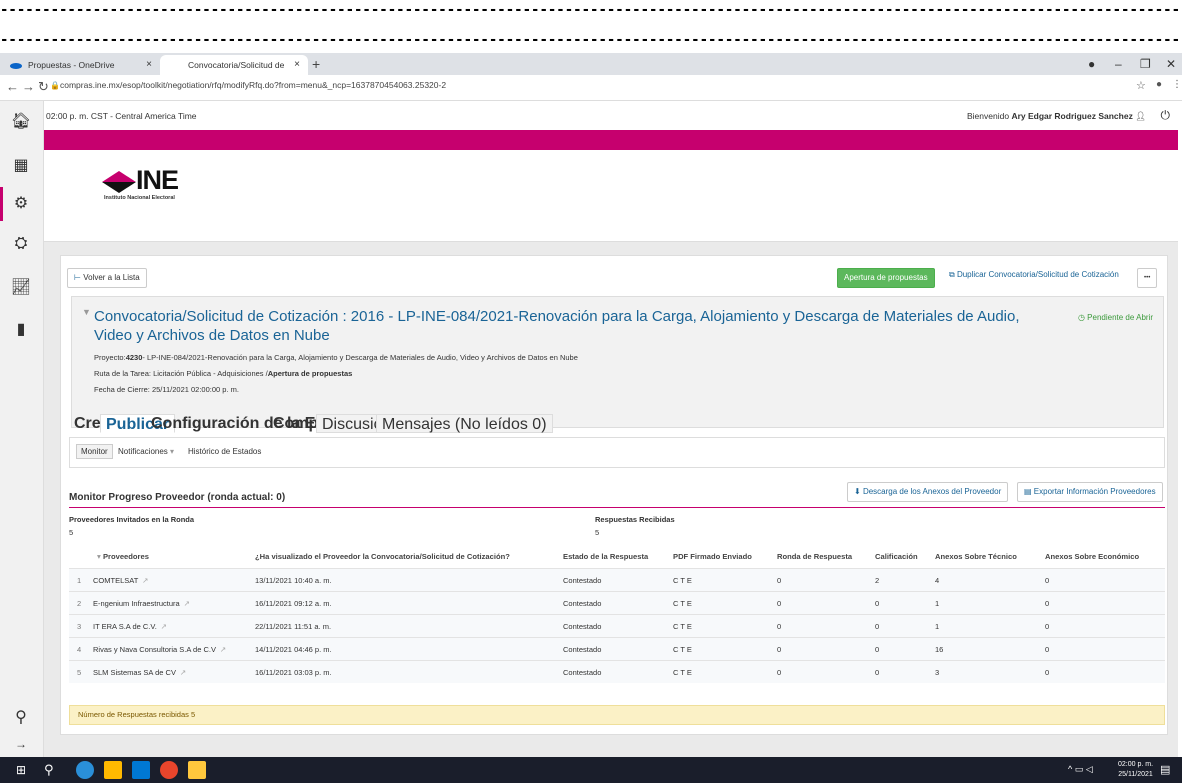 The image size is (1182, 783). What do you see at coordinates (1165, 769) in the screenshot?
I see `notification-icon: ▤` at bounding box center [1165, 769].